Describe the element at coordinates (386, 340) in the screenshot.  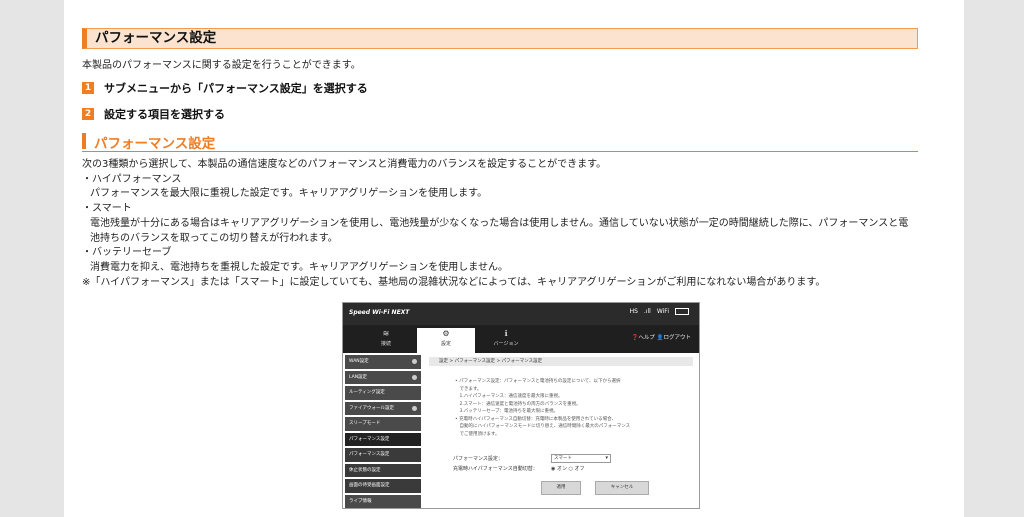
I see `tab-connection: ≋ 接続` at that location.